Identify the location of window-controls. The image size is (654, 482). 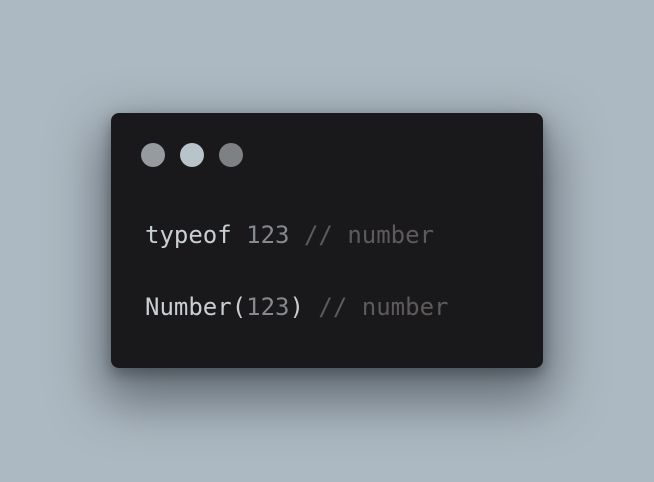
(192, 155).